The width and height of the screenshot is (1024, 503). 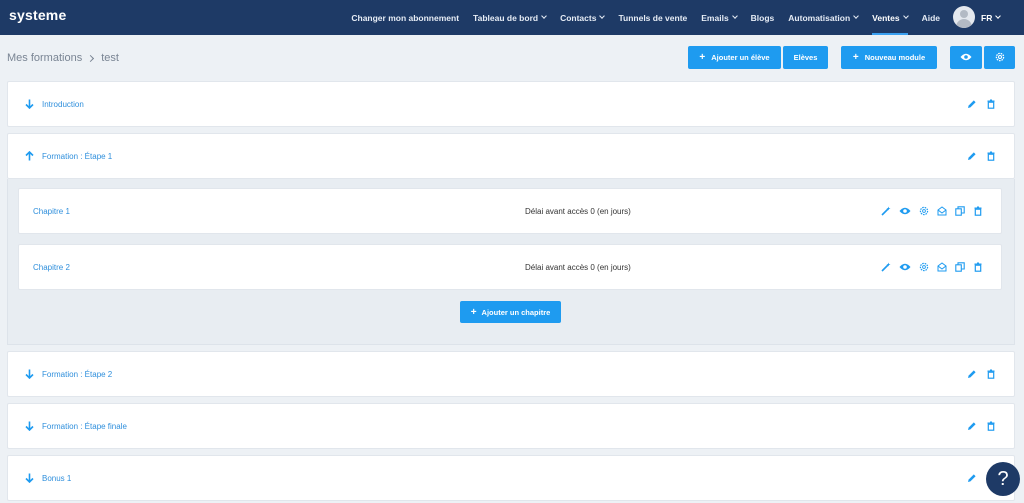 I want to click on nav-item-automatisation: Automatisation, so click(x=824, y=17).